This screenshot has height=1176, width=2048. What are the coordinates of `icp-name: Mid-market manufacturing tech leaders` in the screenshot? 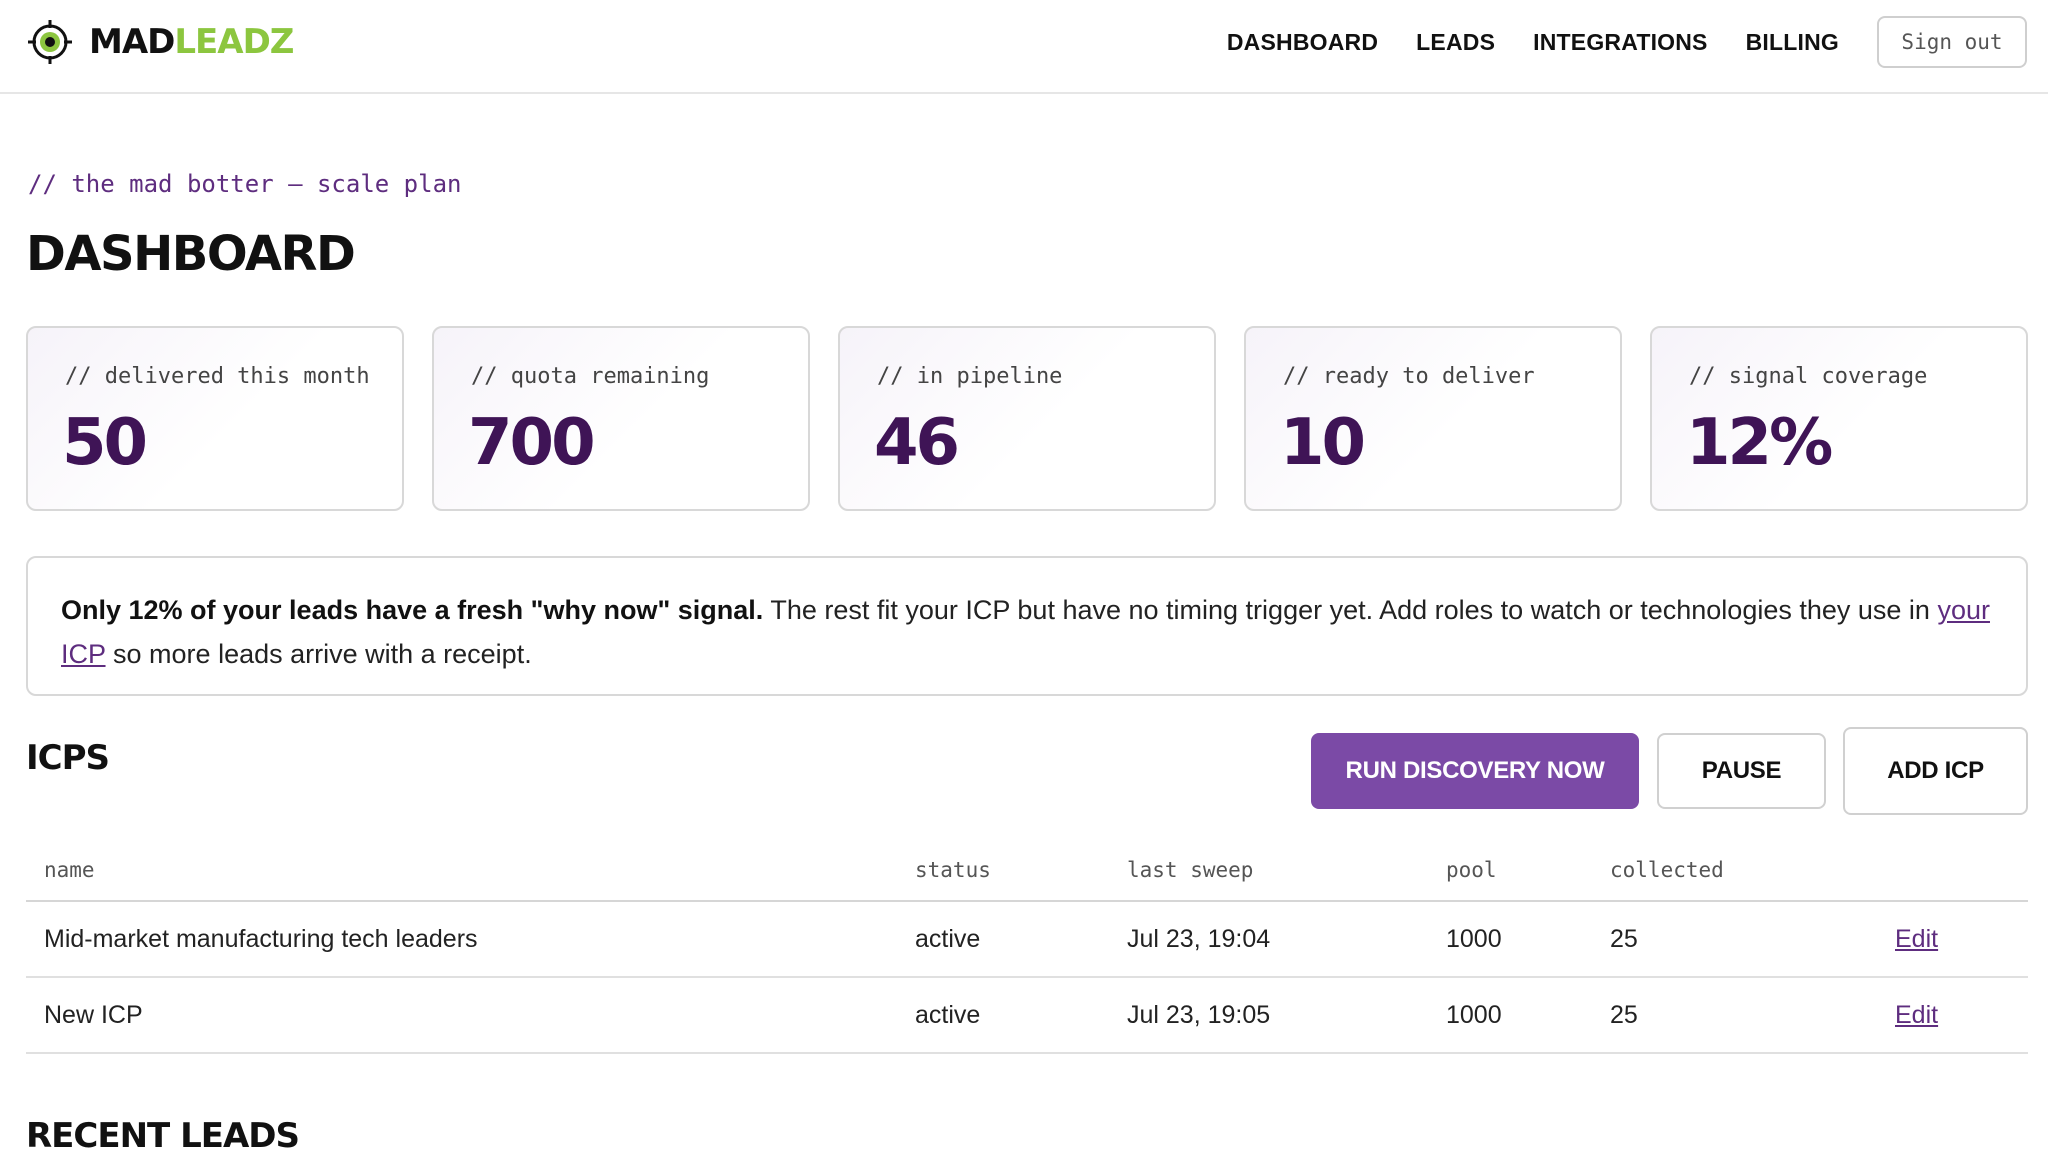 It's located at (261, 939).